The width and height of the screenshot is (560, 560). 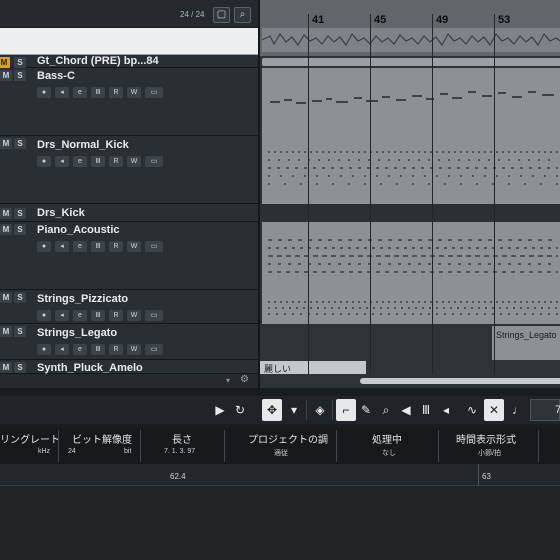 I want to click on curve-icon: ∿, so click(x=472, y=410).